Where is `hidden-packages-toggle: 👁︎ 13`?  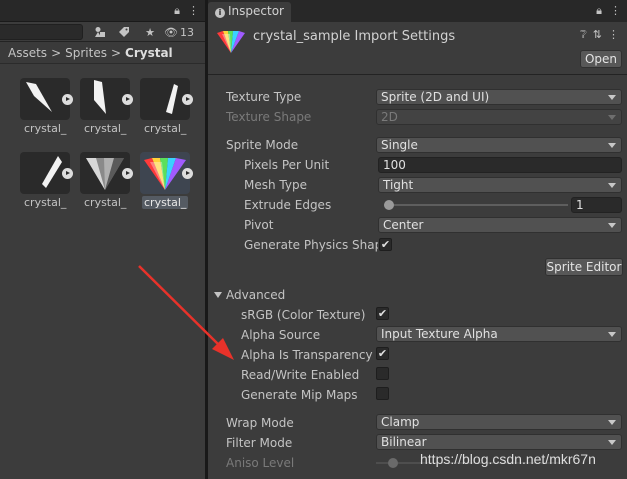 hidden-packages-toggle: 👁︎ 13 is located at coordinates (184, 32).